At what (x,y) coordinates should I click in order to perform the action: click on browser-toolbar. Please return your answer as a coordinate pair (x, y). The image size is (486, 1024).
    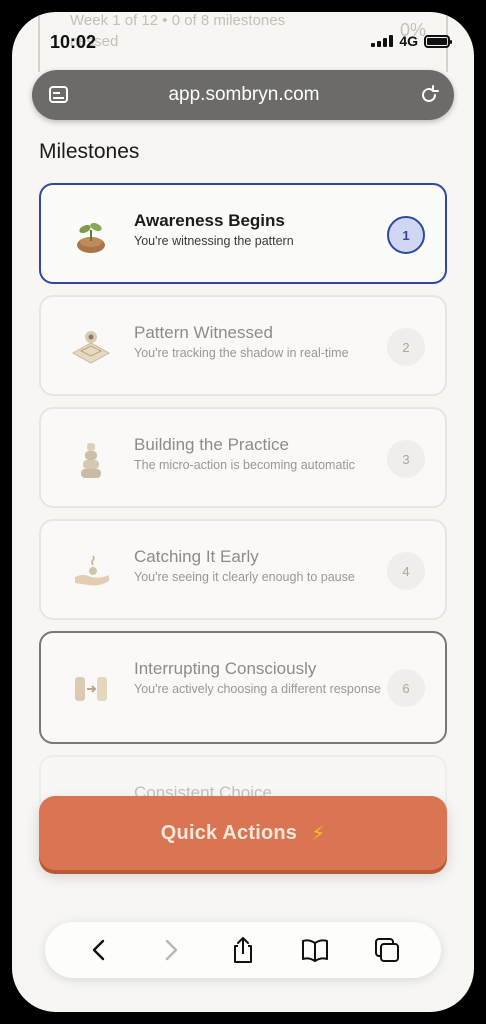
    Looking at the image, I should click on (243, 950).